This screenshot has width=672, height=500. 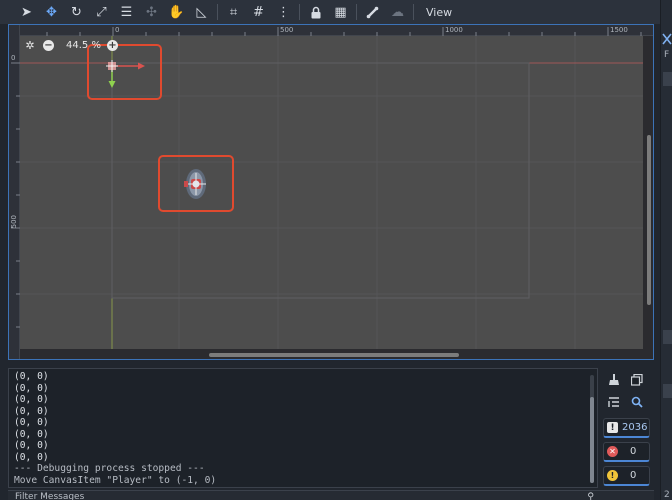 I want to click on right-dock-strip: F 2, so click(x=666, y=250).